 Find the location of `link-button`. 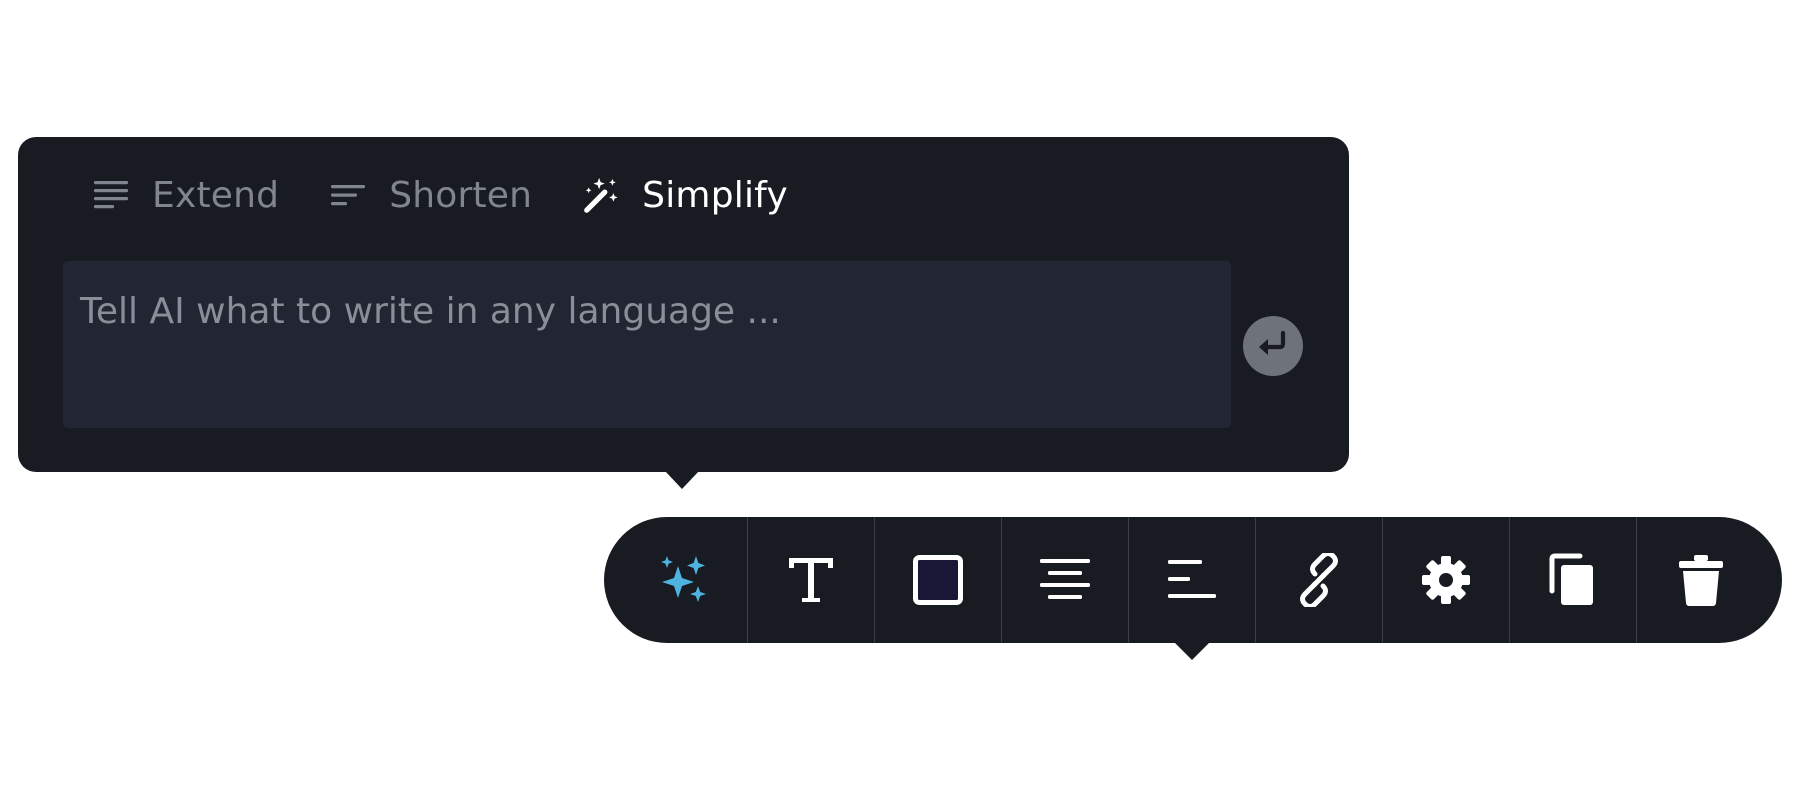

link-button is located at coordinates (1318, 580).